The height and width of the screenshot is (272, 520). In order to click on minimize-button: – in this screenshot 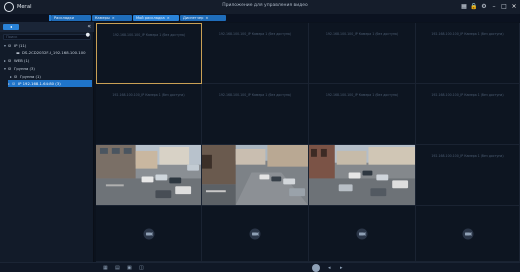, I will do `click(494, 6)`.